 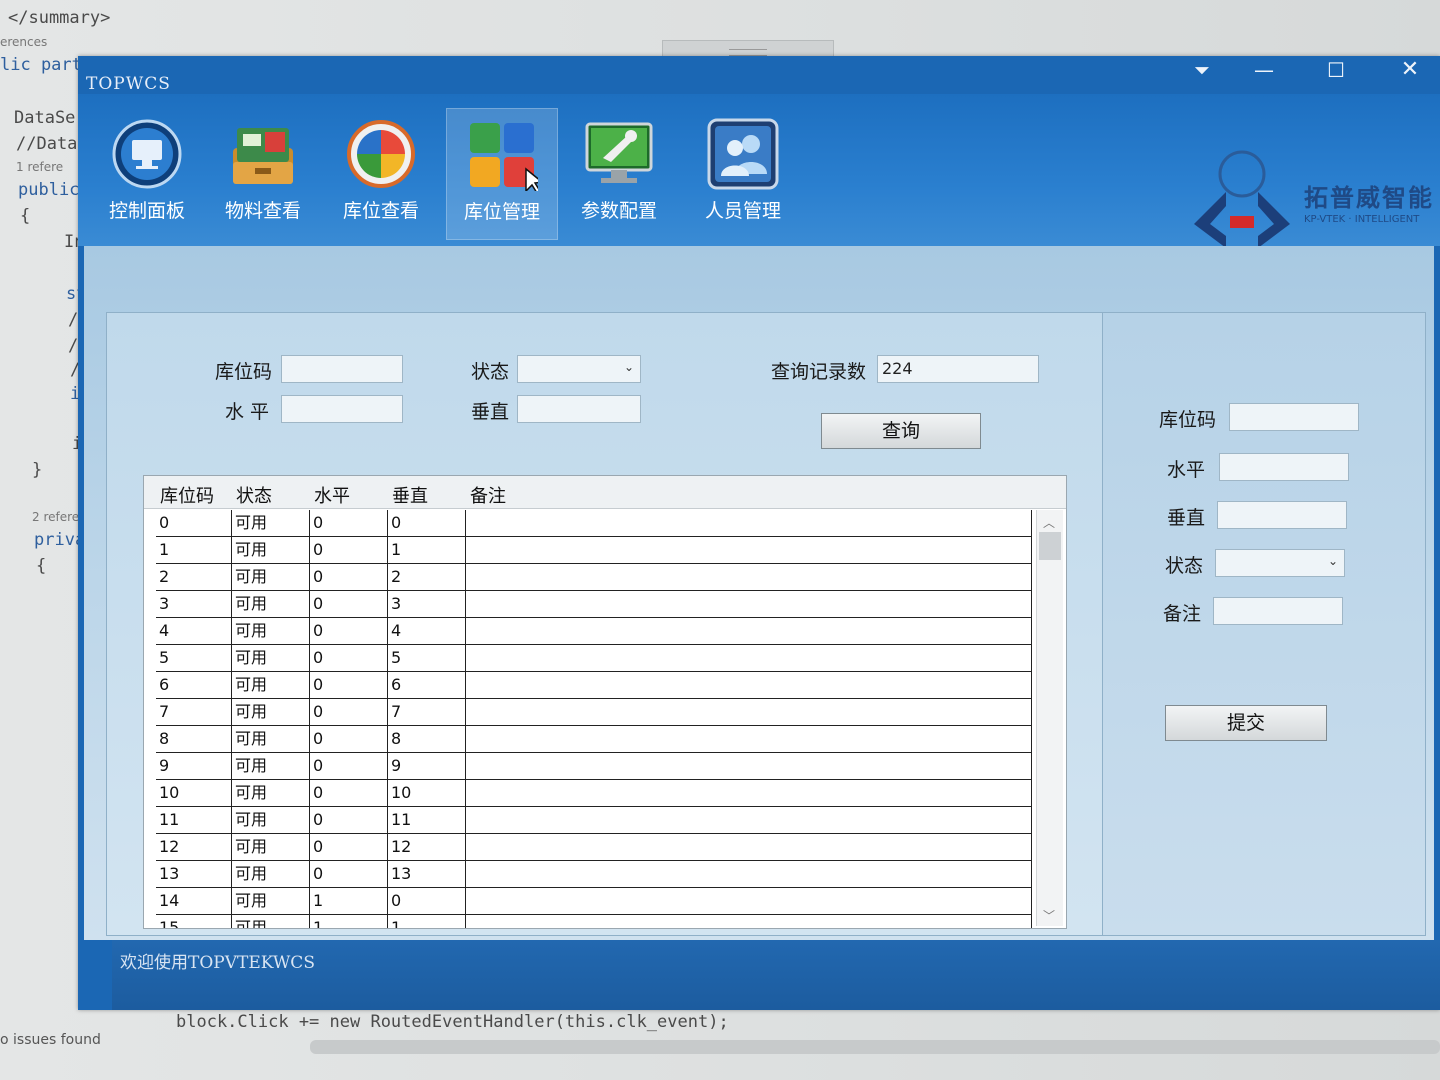 I want to click on cell-location: 6, so click(x=194, y=685).